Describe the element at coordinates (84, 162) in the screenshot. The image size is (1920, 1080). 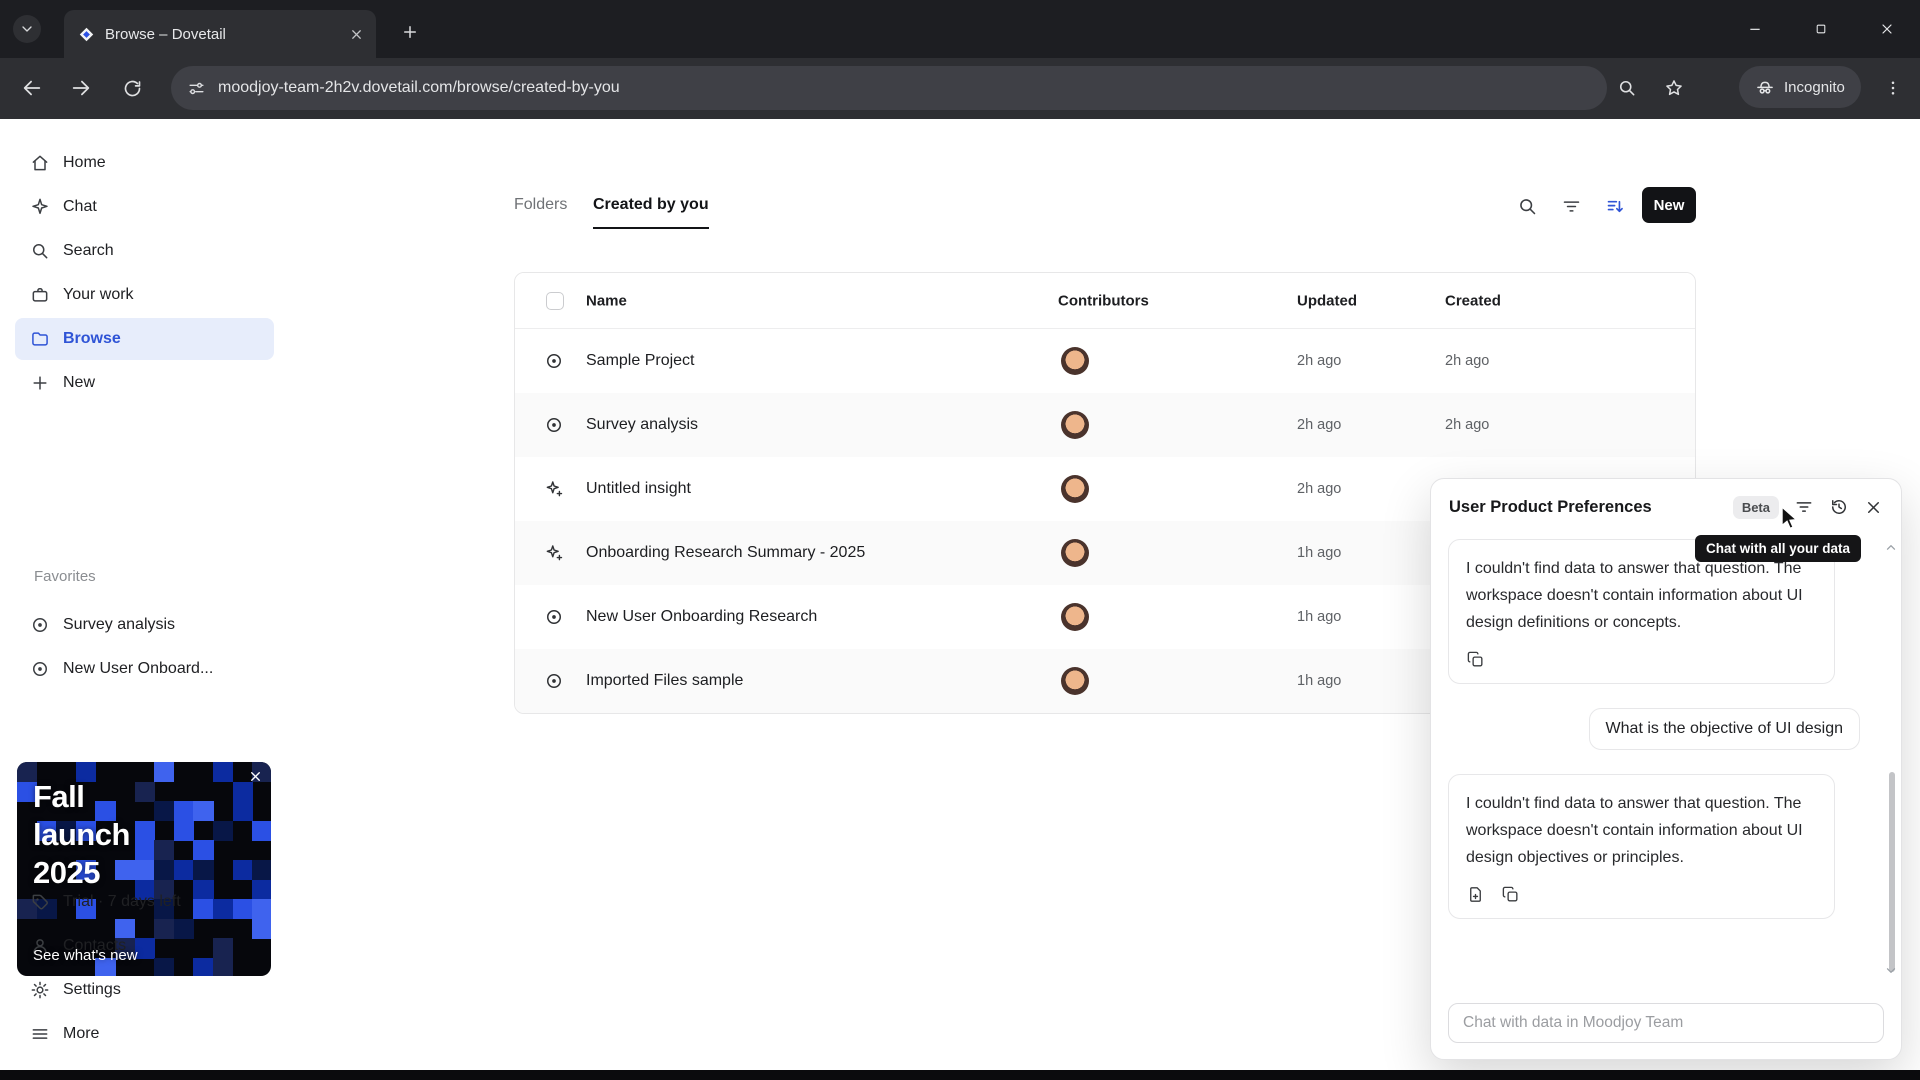
I see `sidebar-item-label: Home` at that location.